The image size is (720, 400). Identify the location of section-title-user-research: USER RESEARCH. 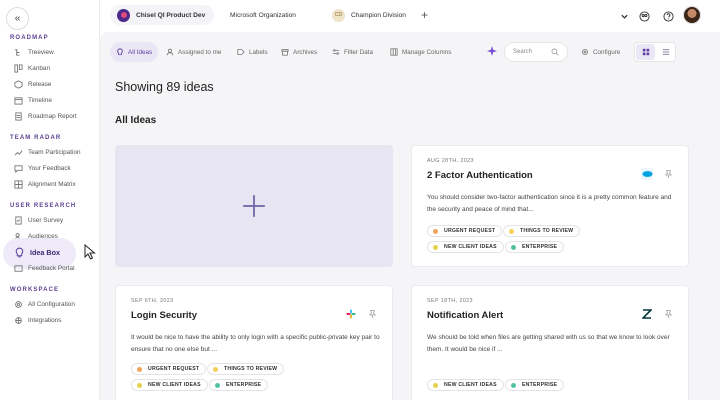
(43, 206).